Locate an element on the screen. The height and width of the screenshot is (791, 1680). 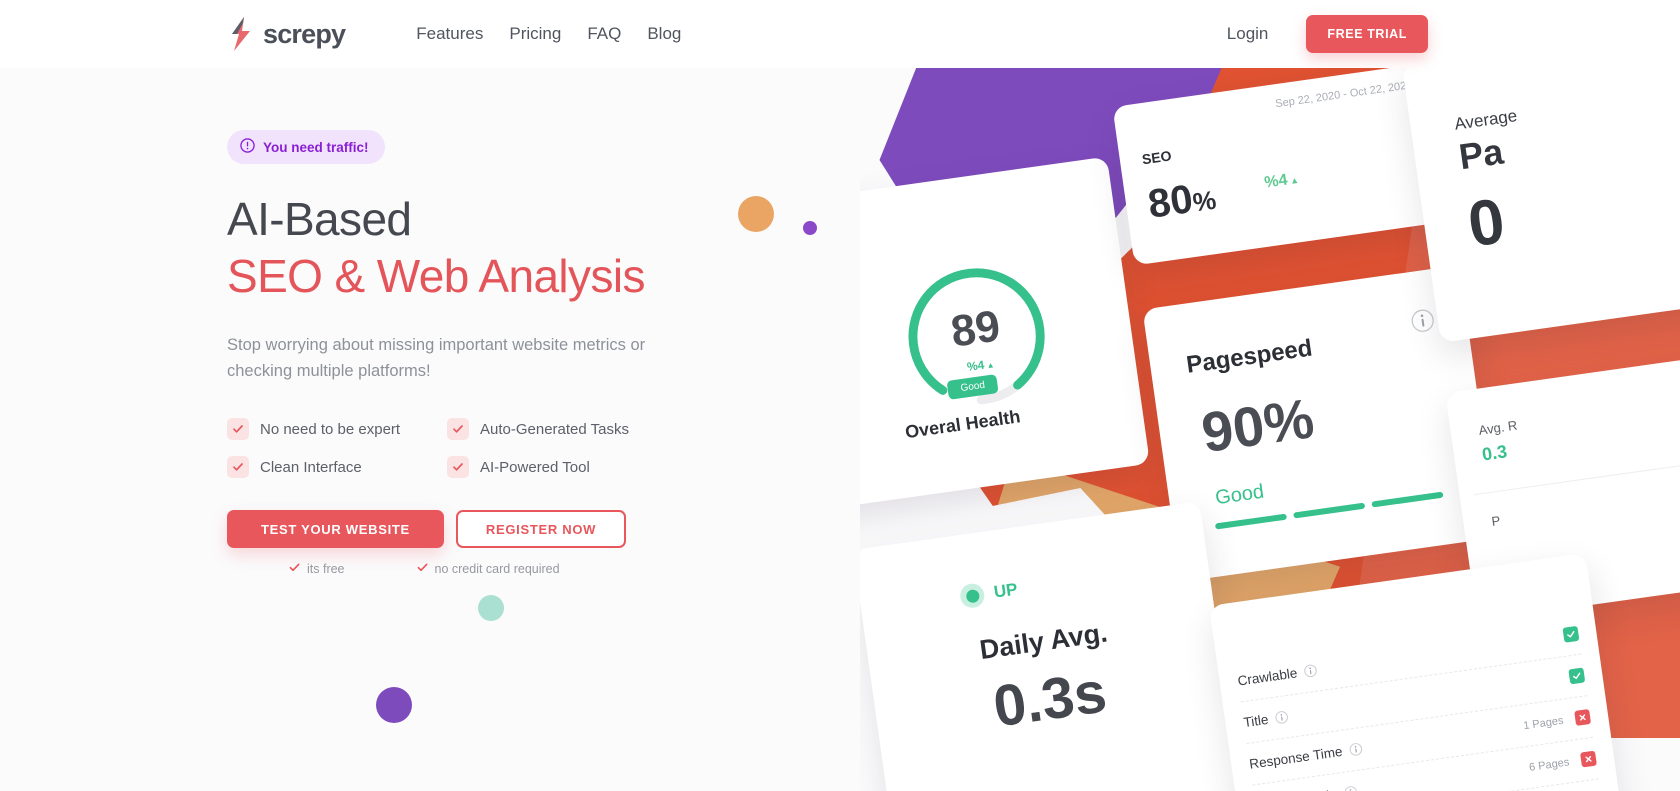
average-page-value: 0 is located at coordinates (1486, 222).